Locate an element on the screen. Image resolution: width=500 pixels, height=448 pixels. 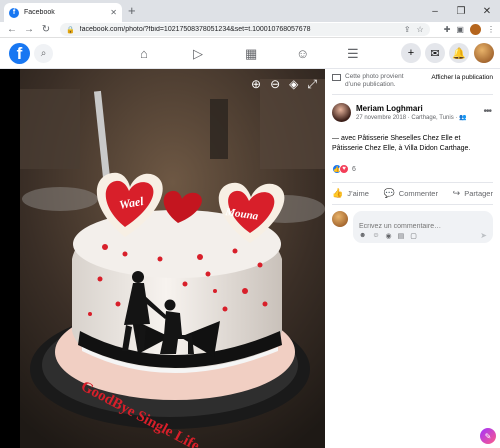
extensions-icon: ✚ is located at coordinates (447, 29).